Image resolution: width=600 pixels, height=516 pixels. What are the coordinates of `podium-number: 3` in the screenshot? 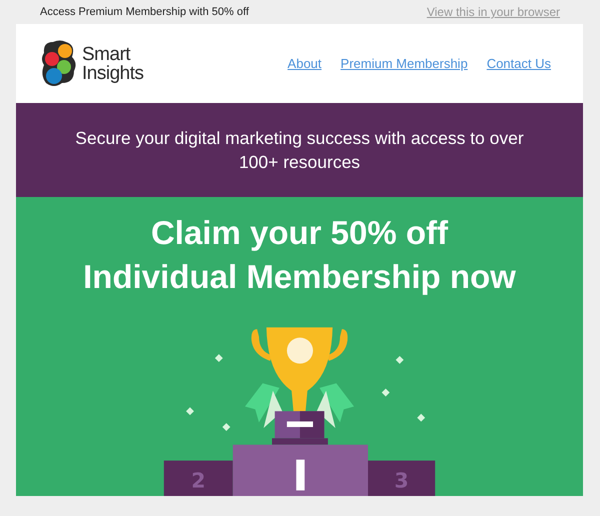 It's located at (401, 480).